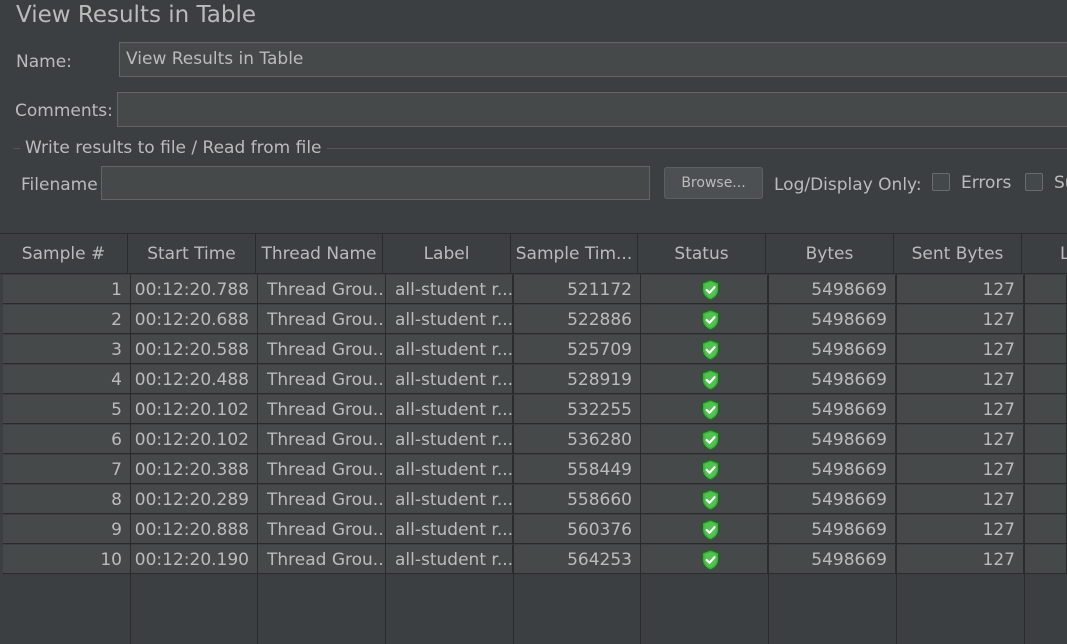 The width and height of the screenshot is (1067, 644). I want to click on comments-label: Comments:, so click(64, 111).